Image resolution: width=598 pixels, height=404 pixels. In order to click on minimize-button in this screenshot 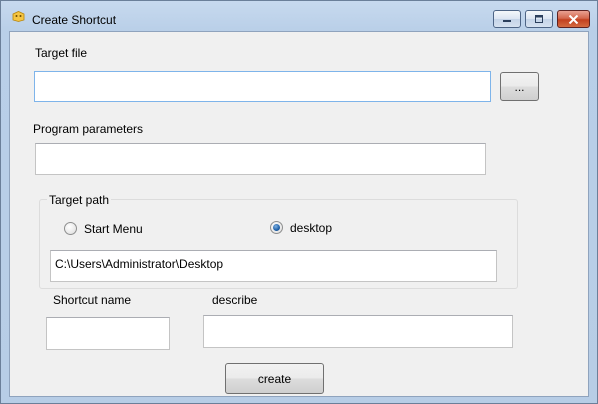, I will do `click(507, 19)`.